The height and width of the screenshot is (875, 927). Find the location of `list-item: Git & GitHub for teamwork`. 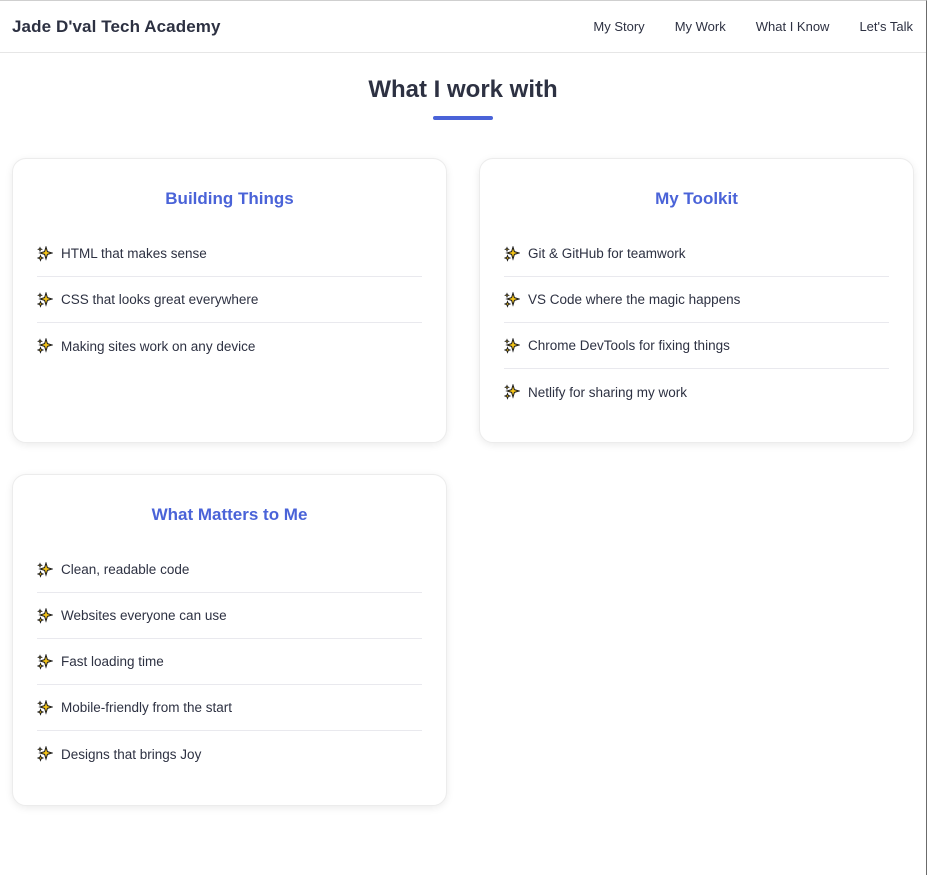

list-item: Git & GitHub for teamwork is located at coordinates (696, 254).